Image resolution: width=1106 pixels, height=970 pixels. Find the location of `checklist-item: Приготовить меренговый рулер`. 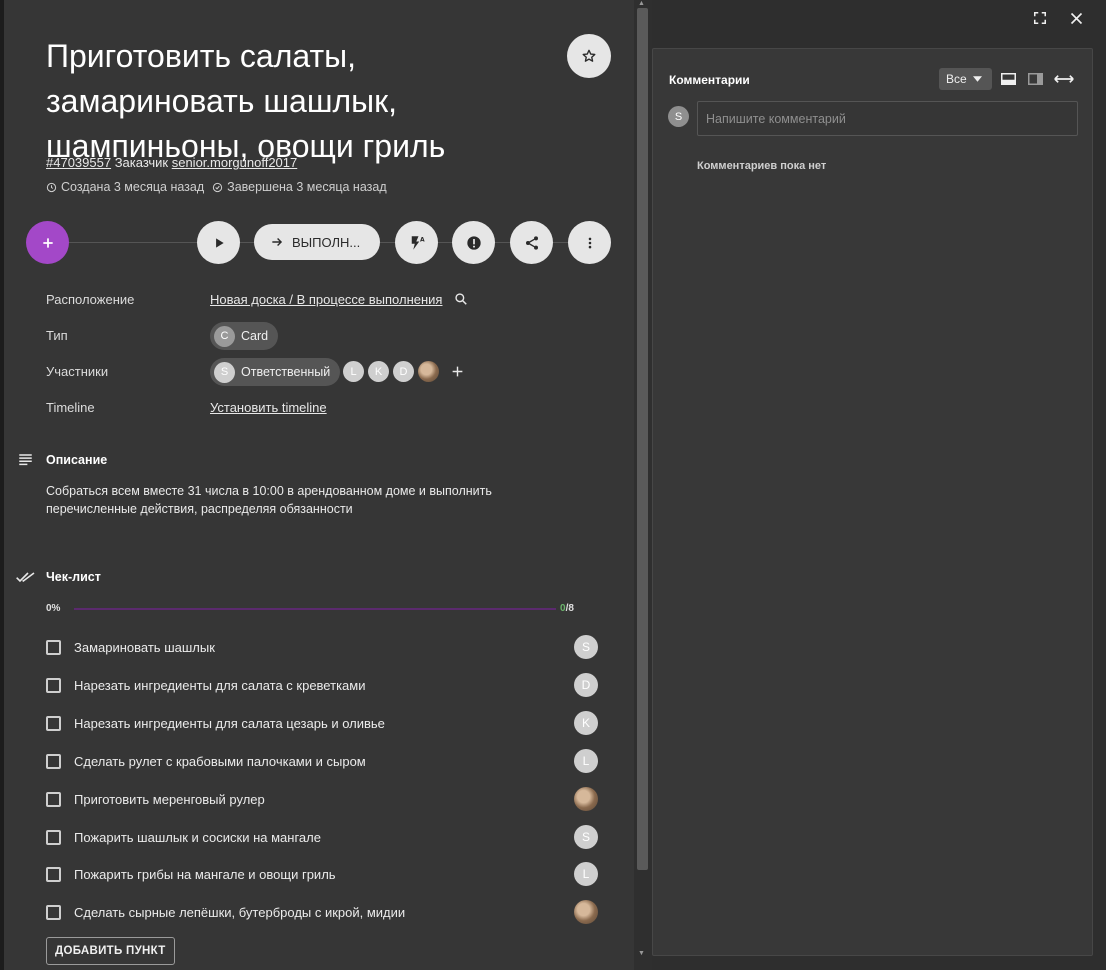

checklist-item: Приготовить меренговый рулер is located at coordinates (326, 799).